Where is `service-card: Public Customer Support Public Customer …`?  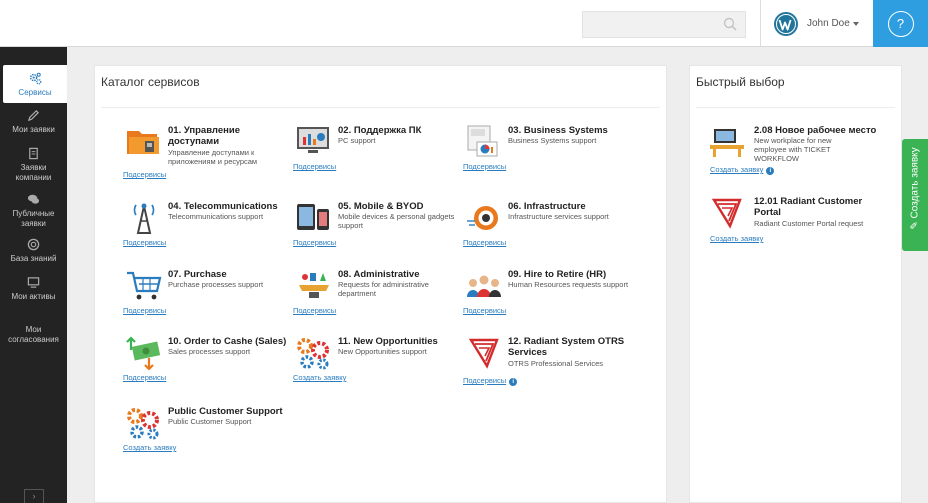 service-card: Public Customer Support Public Customer … is located at coordinates (207, 436).